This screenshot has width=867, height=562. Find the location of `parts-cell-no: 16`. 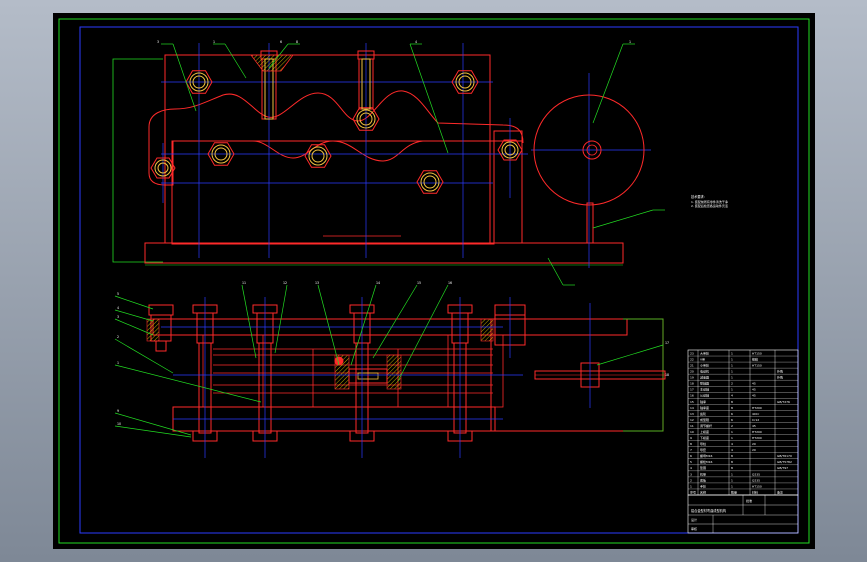

parts-cell-no: 16 is located at coordinates (692, 396).